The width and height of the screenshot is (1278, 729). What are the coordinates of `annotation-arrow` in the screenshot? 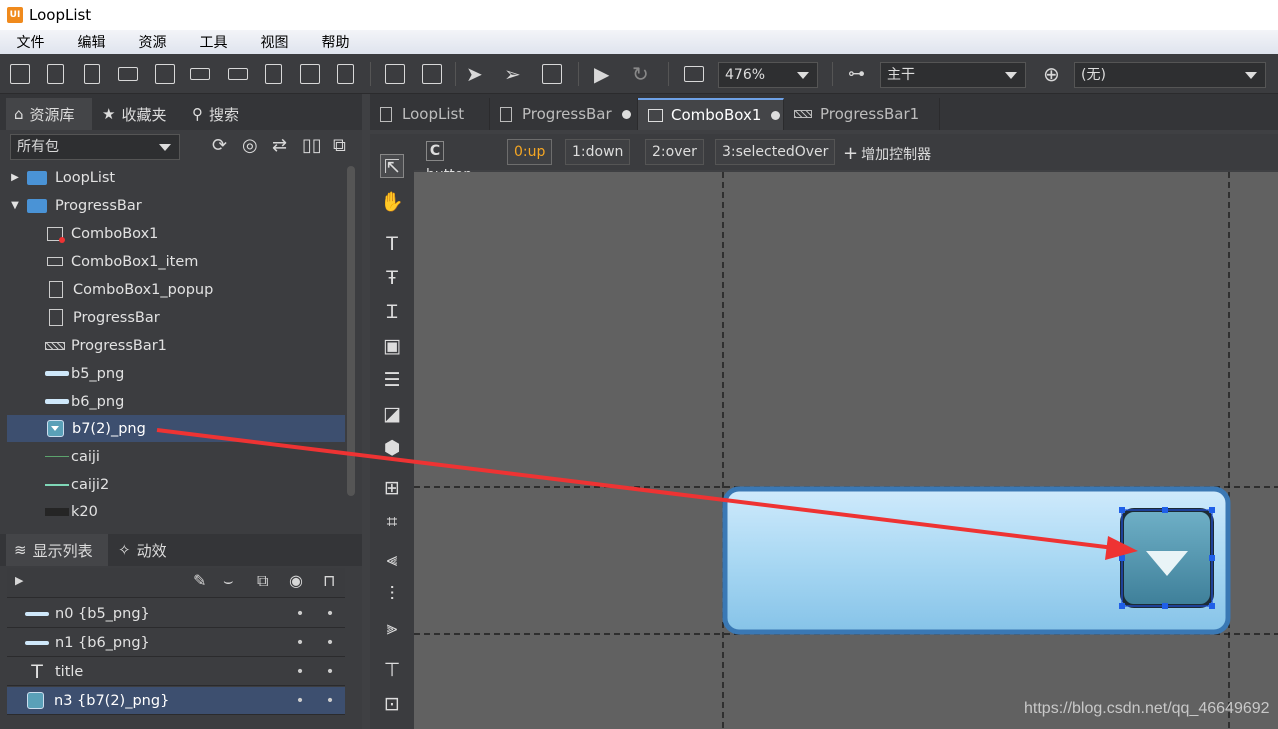 It's located at (647, 494).